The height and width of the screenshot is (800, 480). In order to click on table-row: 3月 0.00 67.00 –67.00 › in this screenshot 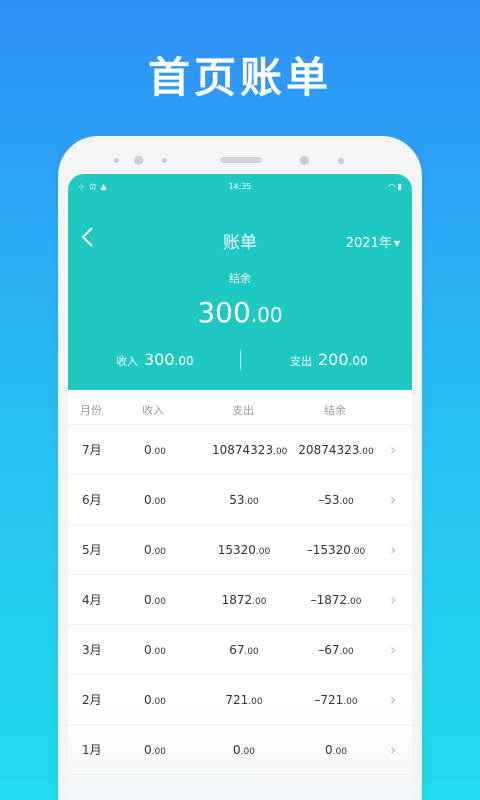, I will do `click(240, 649)`.